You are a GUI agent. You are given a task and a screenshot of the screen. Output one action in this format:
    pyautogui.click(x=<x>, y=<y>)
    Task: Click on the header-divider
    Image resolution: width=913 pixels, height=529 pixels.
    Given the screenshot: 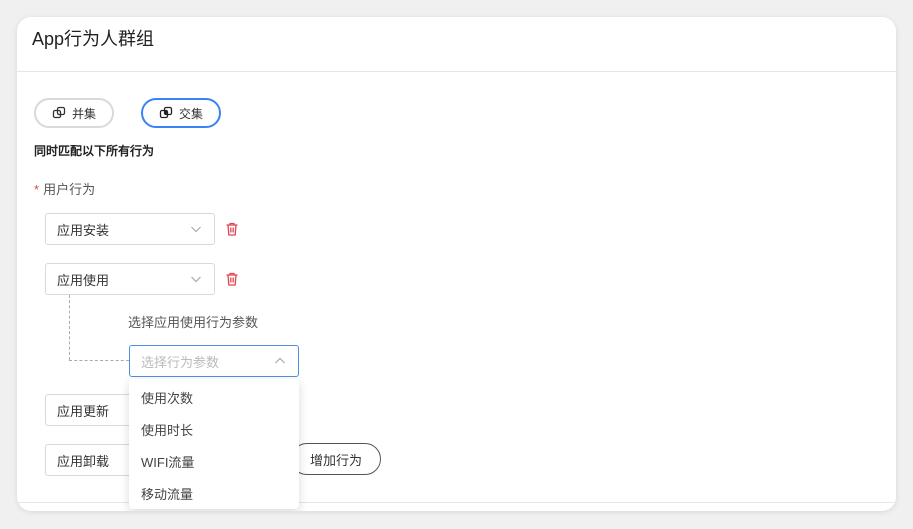 What is the action you would take?
    pyautogui.click(x=456, y=71)
    